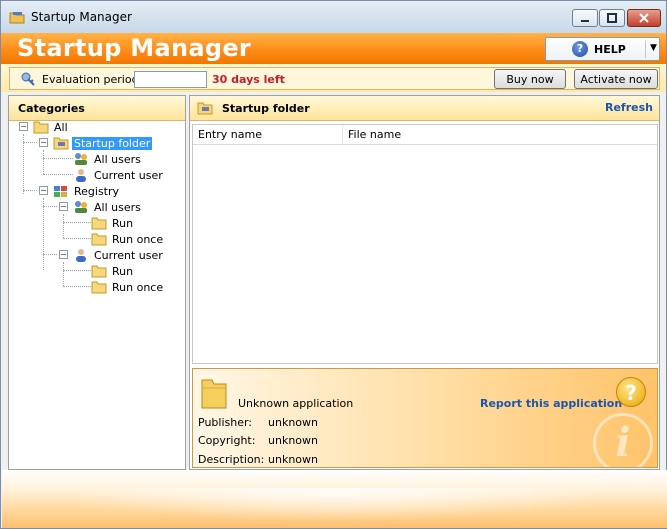 The image size is (667, 529). I want to click on activate-now-button: Activate now, so click(616, 79).